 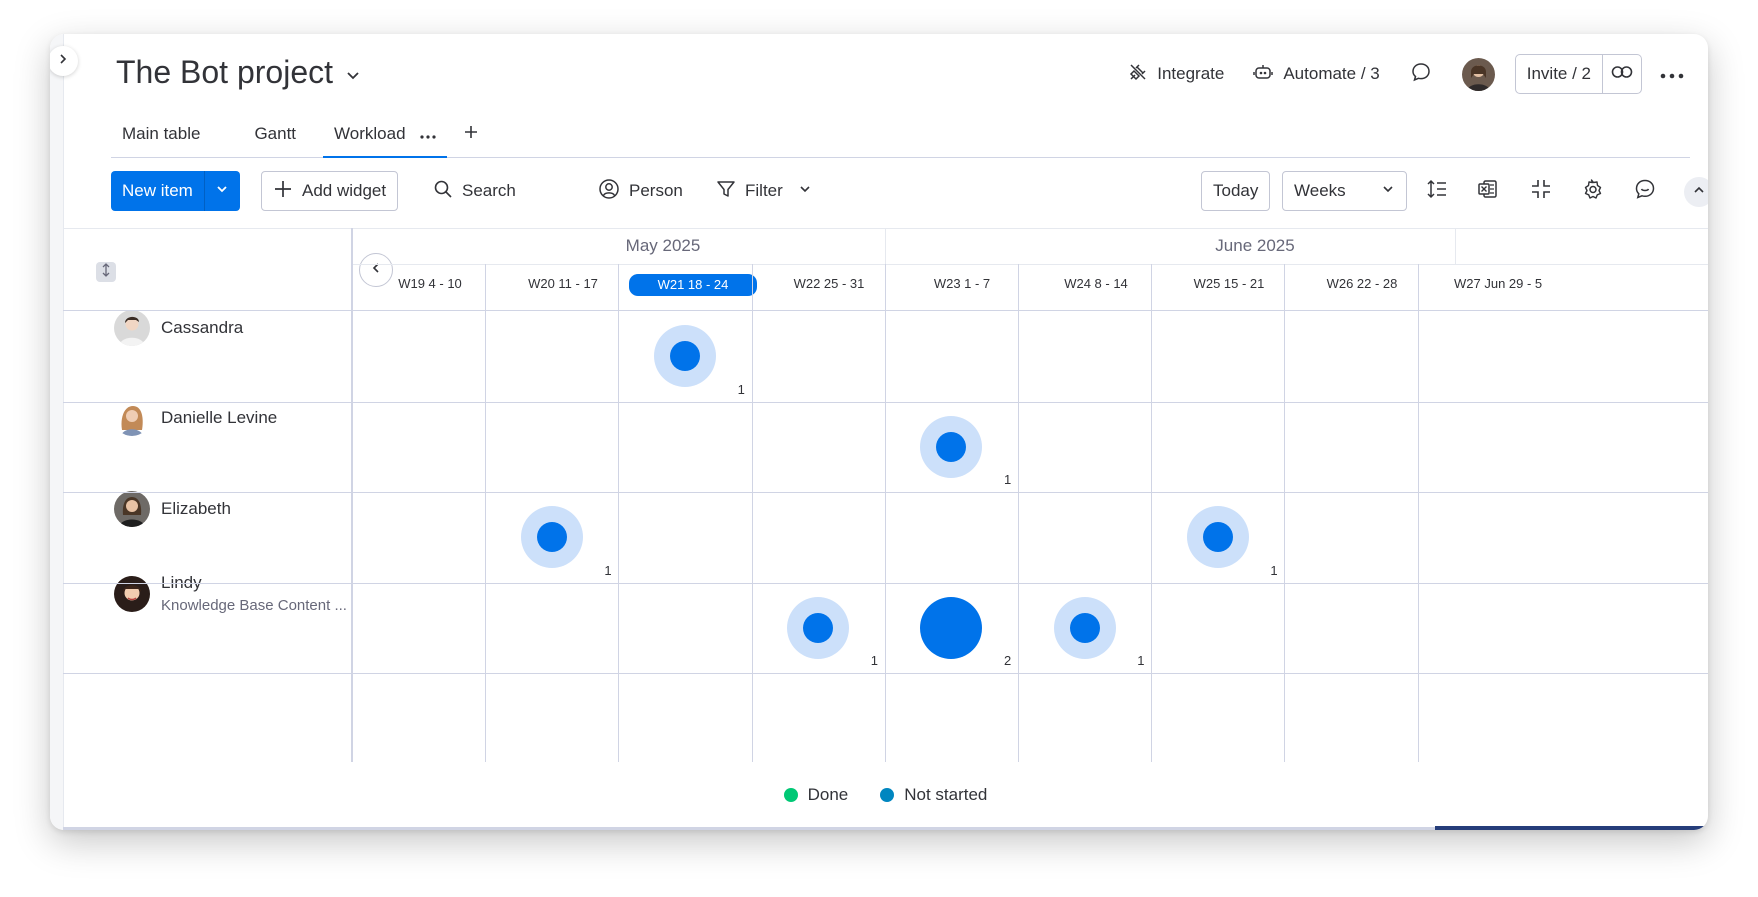 I want to click on today-button: Today, so click(x=1236, y=191).